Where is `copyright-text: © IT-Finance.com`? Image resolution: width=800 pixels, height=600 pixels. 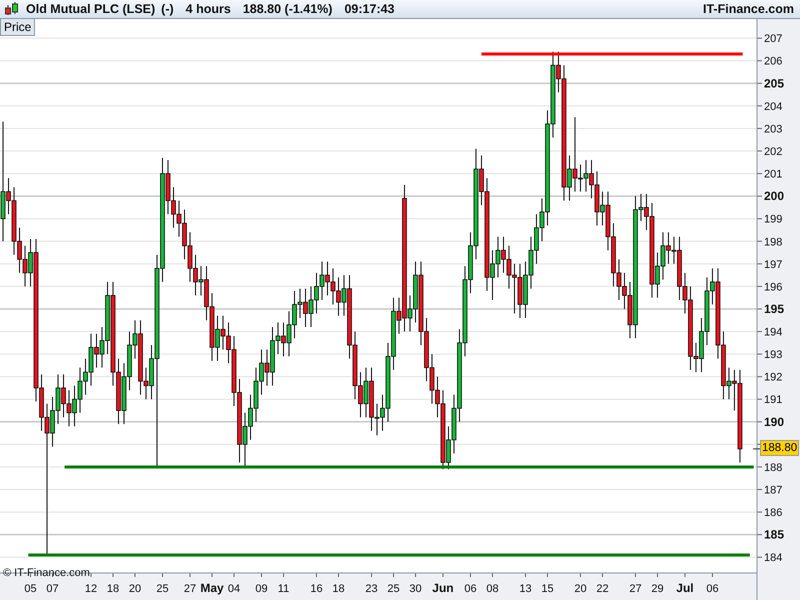 copyright-text: © IT-Finance.com is located at coordinates (46, 573).